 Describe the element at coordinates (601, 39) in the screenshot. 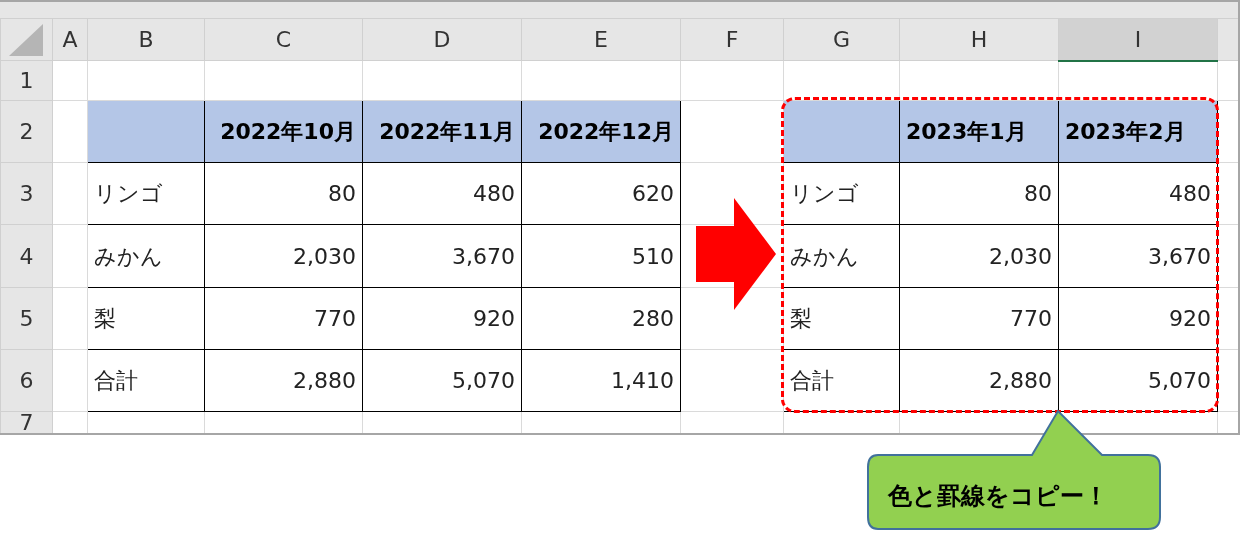

I see `column-header: E` at that location.